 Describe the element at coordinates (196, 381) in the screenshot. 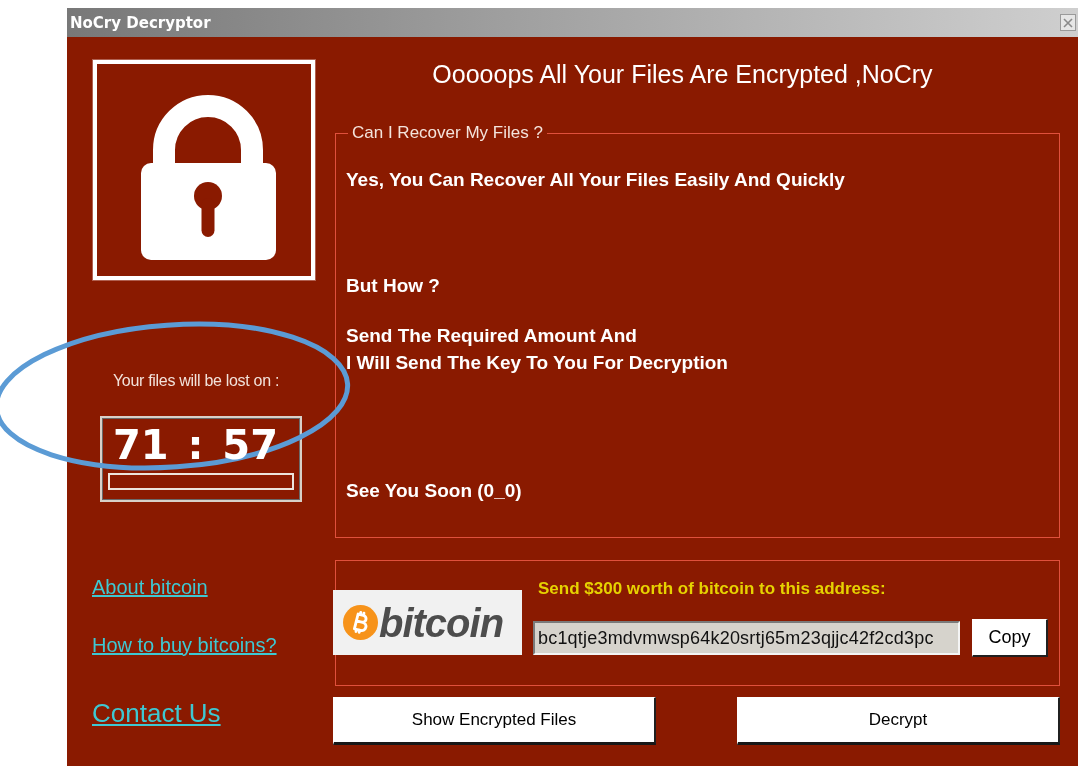

I see `countdown-label: Your files will be lost on :` at that location.